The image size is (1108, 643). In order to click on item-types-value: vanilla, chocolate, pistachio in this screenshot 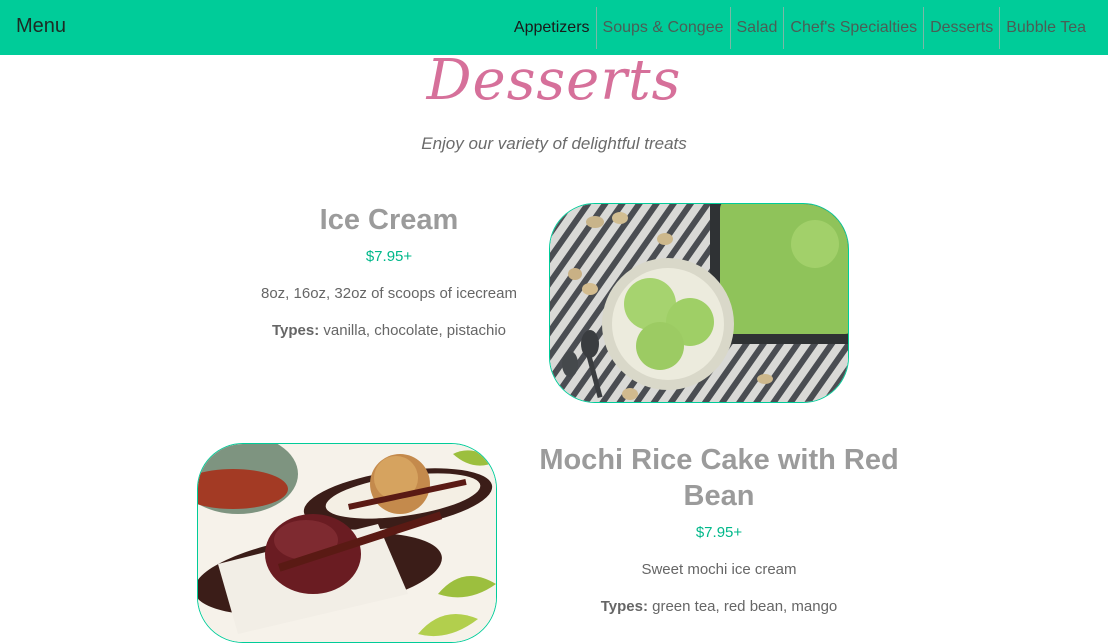, I will do `click(414, 330)`.